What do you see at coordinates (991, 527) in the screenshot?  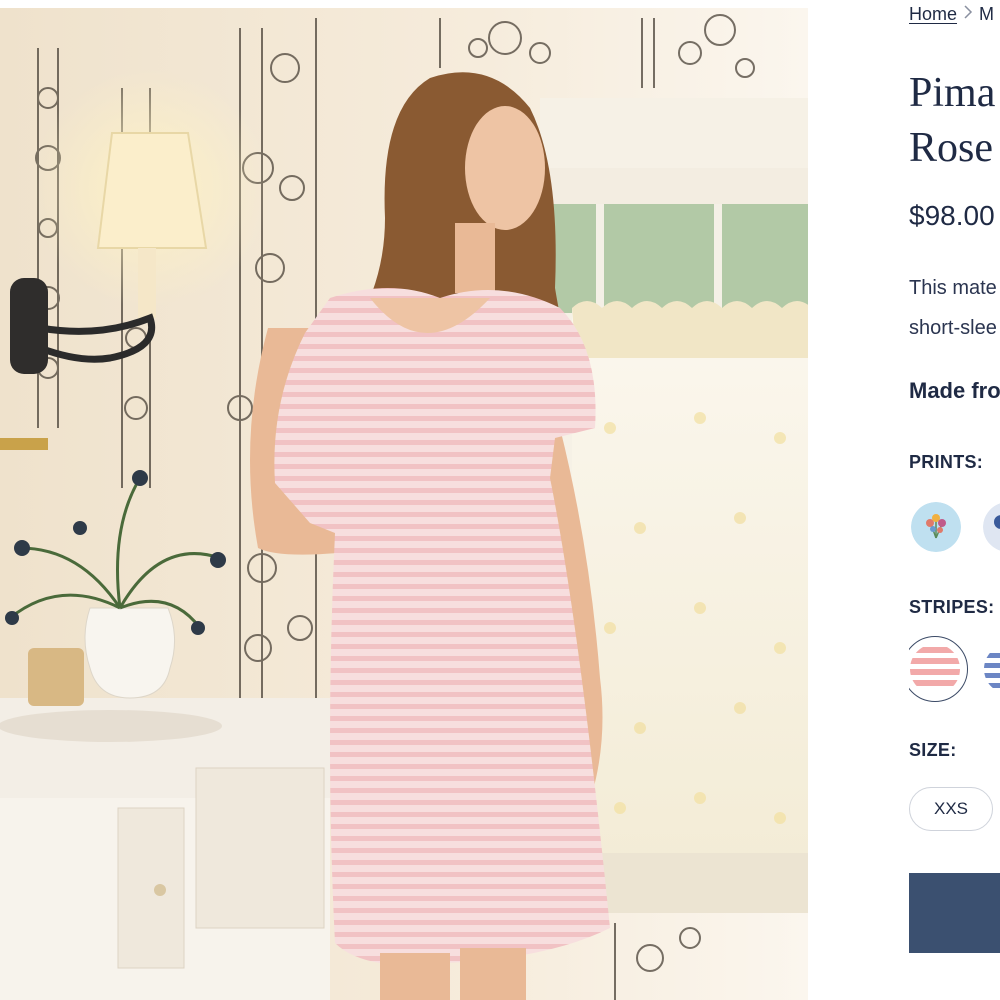 I see `blue-floral-swatch` at bounding box center [991, 527].